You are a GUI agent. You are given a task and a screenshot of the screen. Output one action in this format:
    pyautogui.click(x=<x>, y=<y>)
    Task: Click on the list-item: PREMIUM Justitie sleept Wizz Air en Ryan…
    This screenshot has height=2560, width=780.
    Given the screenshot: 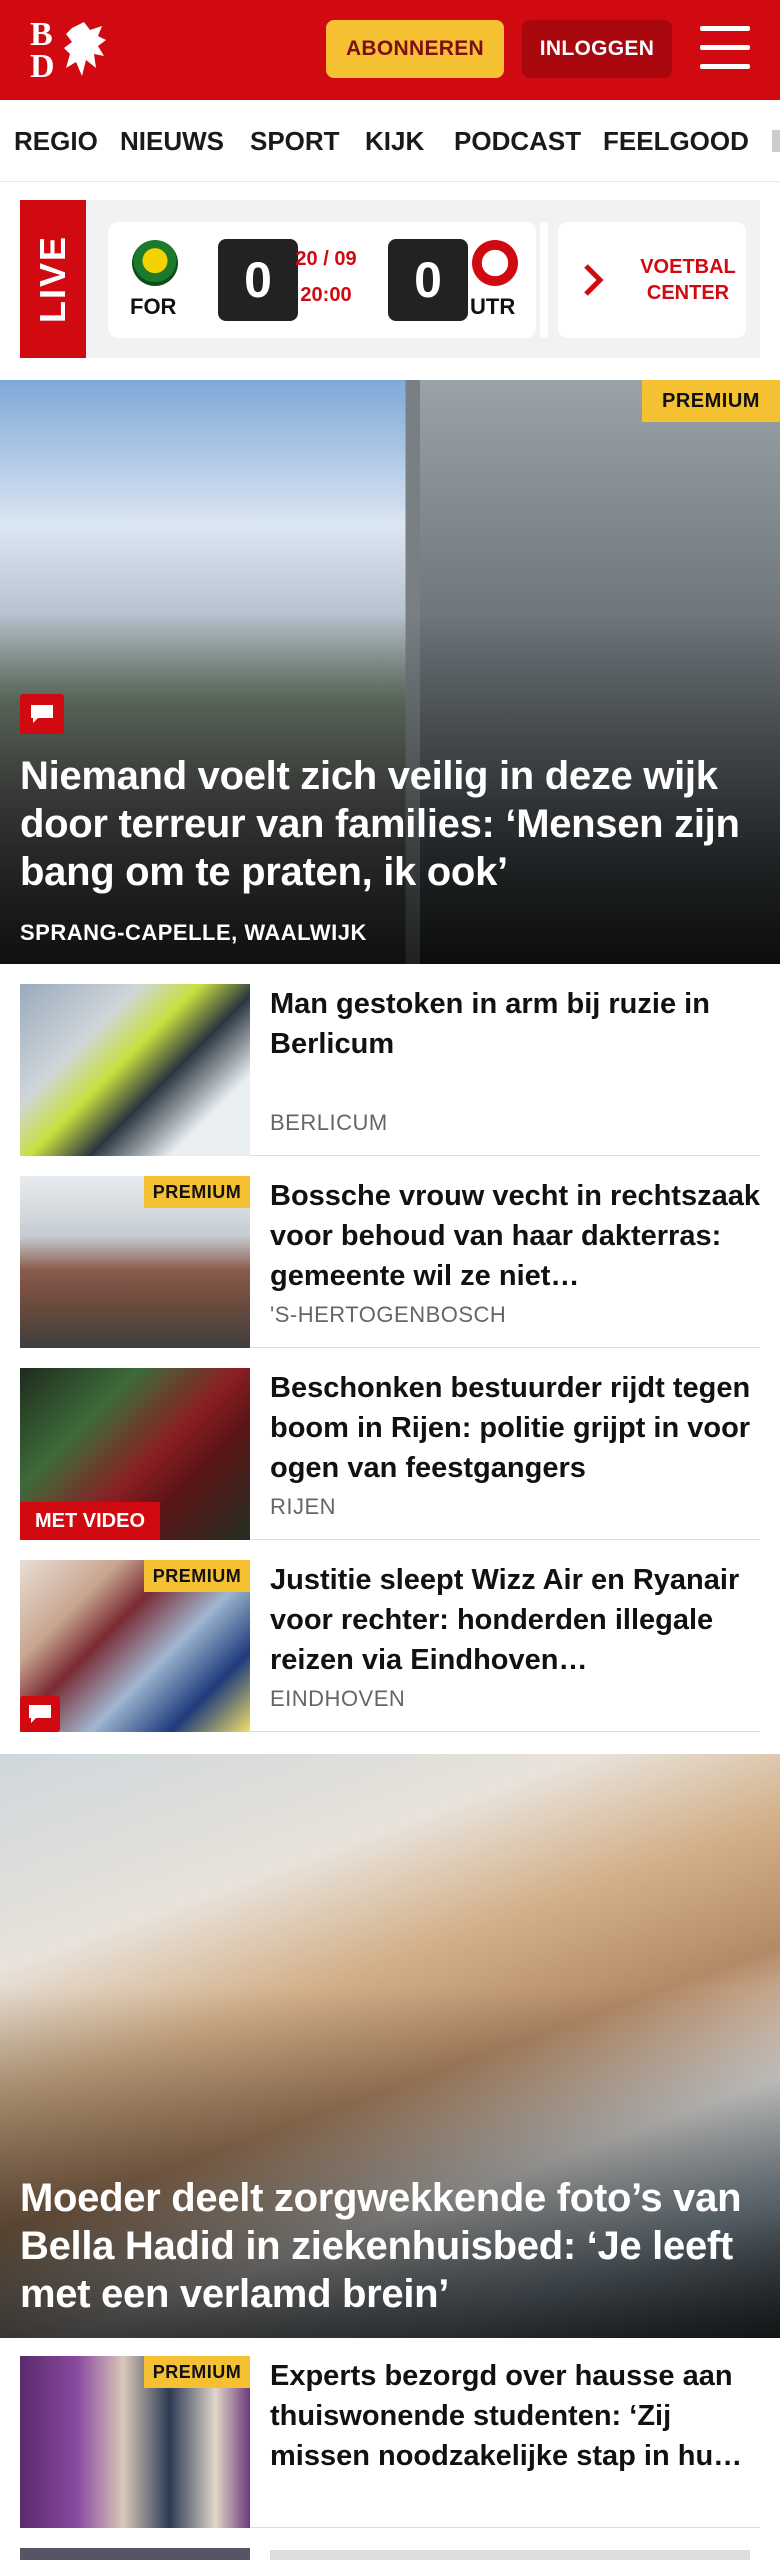 What is the action you would take?
    pyautogui.click(x=390, y=1646)
    